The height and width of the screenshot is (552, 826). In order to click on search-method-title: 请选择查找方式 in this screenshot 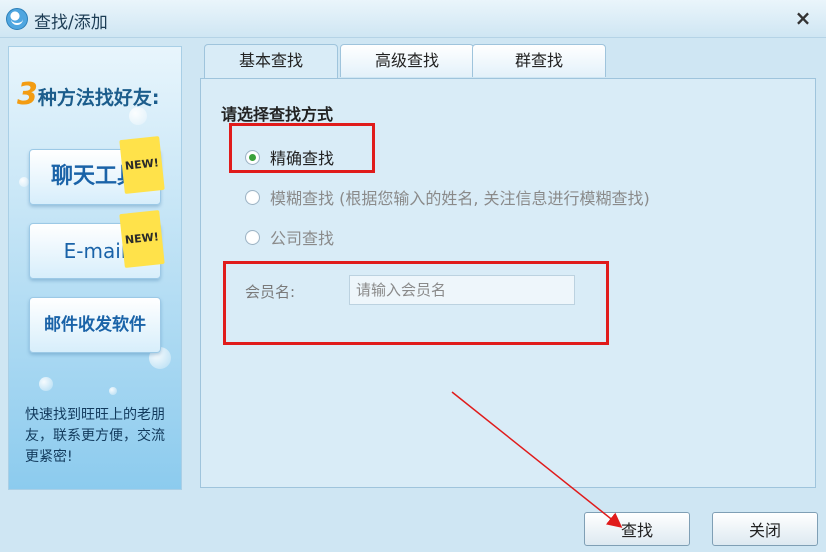, I will do `click(277, 114)`.